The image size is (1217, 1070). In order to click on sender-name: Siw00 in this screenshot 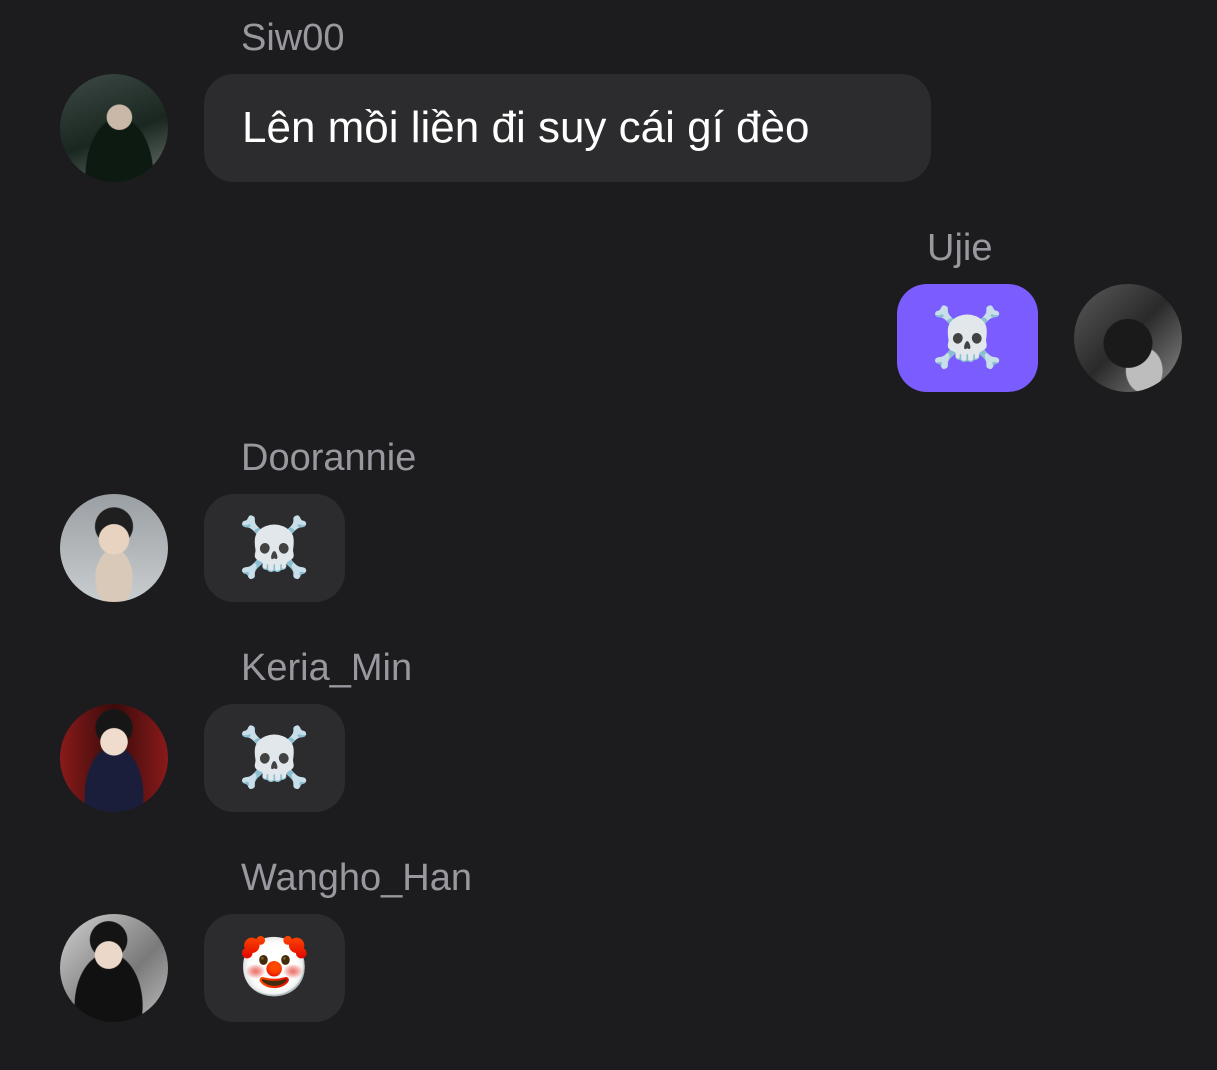, I will do `click(293, 38)`.